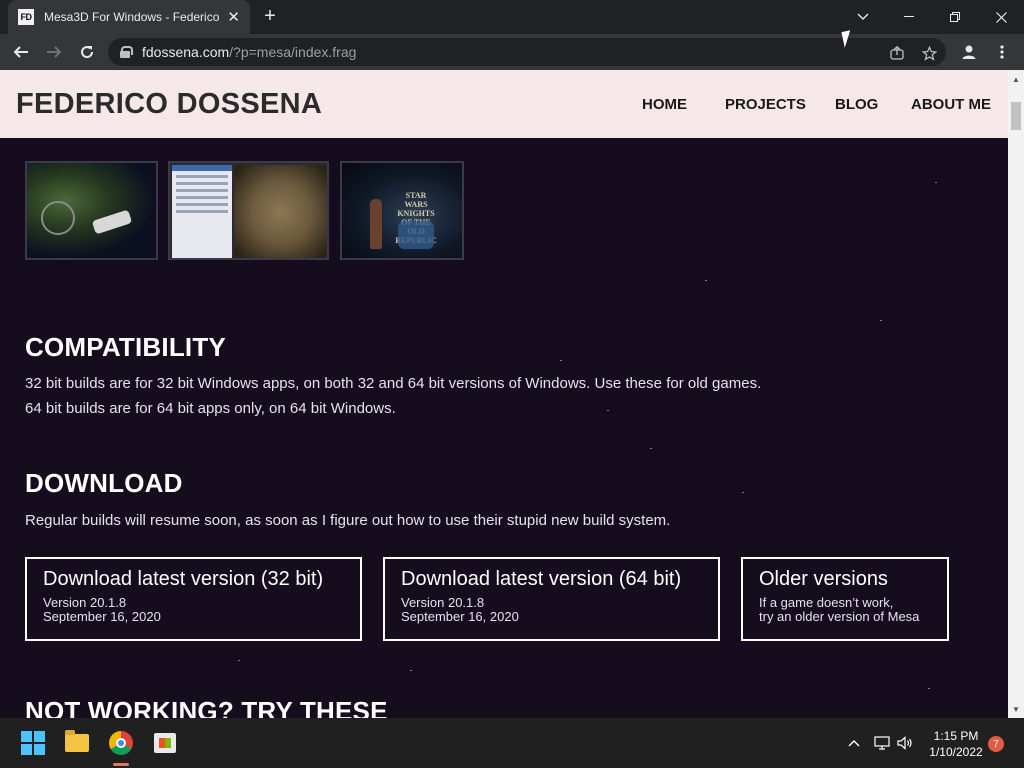 Image resolution: width=1024 pixels, height=768 pixels. Describe the element at coordinates (664, 104) in the screenshot. I see `nav-home-link: HOME` at that location.